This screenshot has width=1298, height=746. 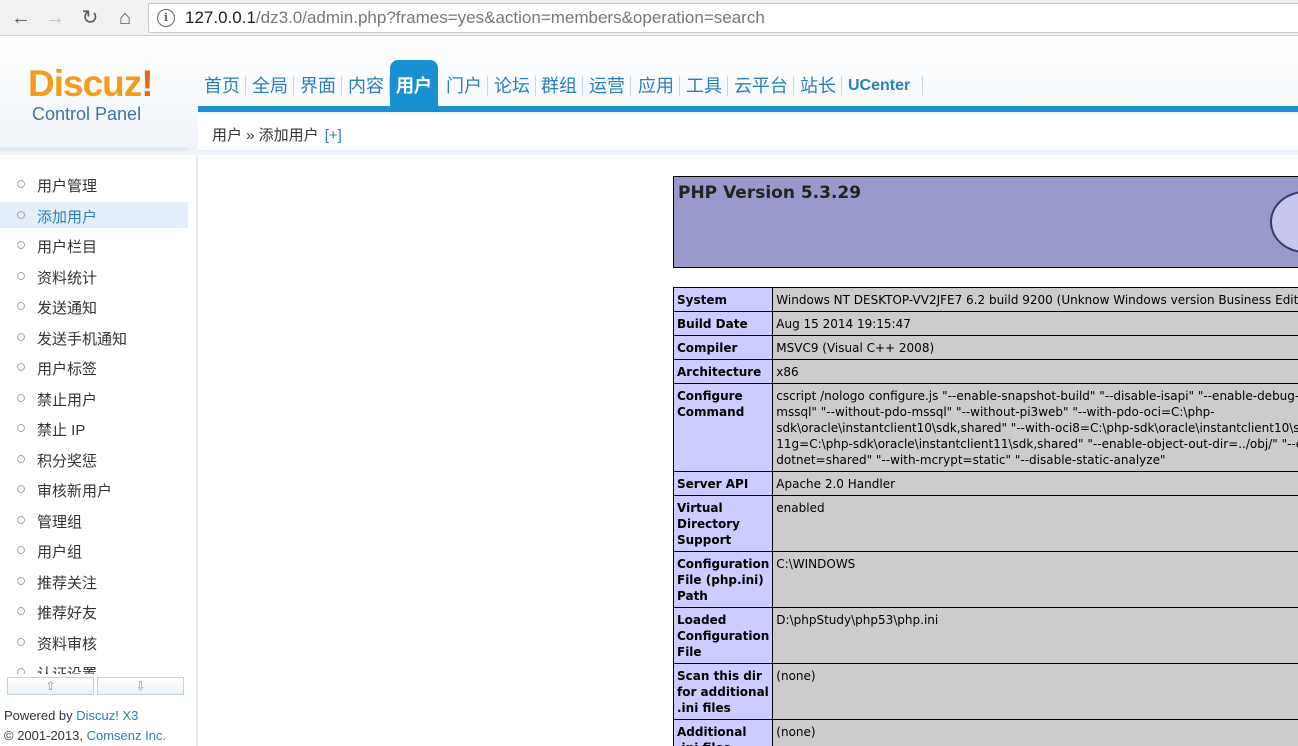 I want to click on logo-divider, so click(x=94, y=149).